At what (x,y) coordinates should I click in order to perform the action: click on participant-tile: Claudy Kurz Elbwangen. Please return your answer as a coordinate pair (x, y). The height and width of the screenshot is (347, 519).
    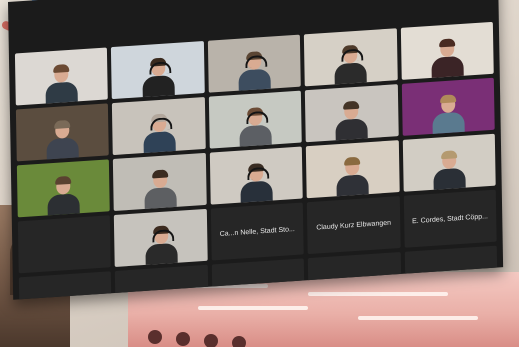
    Looking at the image, I should click on (353, 225).